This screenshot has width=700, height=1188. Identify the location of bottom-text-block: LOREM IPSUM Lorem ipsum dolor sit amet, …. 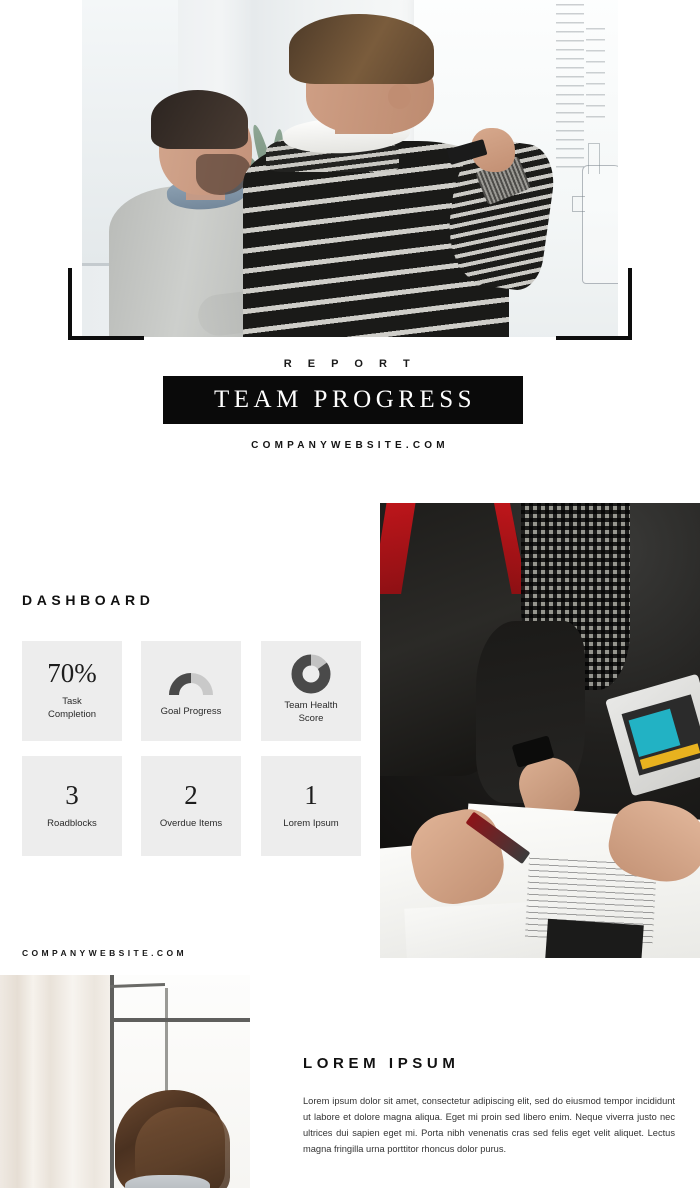
(489, 1106).